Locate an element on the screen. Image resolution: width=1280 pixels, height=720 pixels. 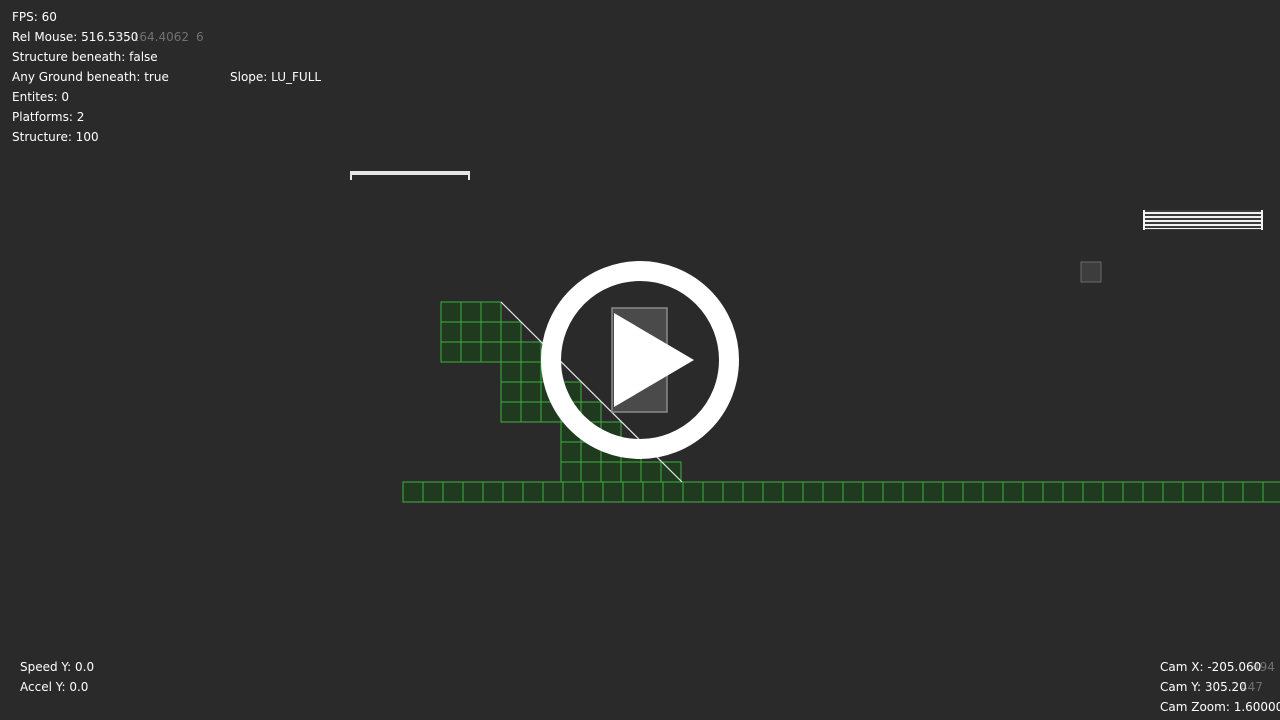
cam-x-ghost: 494 is located at coordinates (1263, 667).